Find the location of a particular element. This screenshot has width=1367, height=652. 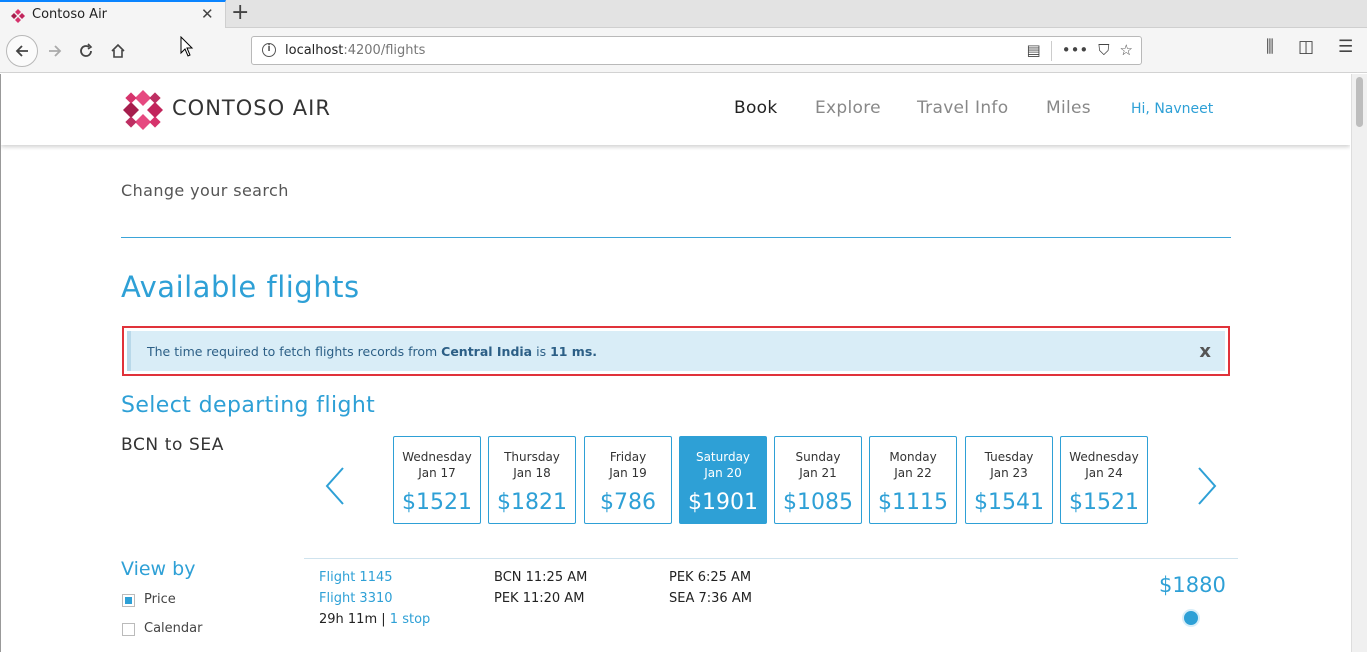

url-text: localhost:4200/flights is located at coordinates (355, 50).